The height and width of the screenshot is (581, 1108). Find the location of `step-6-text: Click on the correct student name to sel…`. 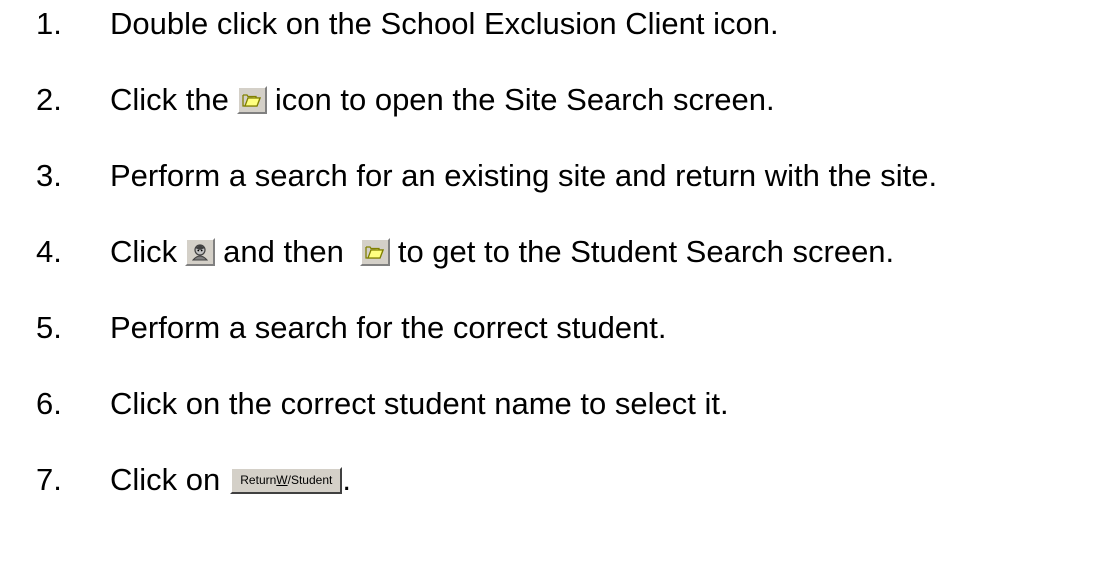

step-6-text: Click on the correct student name to sel… is located at coordinates (419, 403).